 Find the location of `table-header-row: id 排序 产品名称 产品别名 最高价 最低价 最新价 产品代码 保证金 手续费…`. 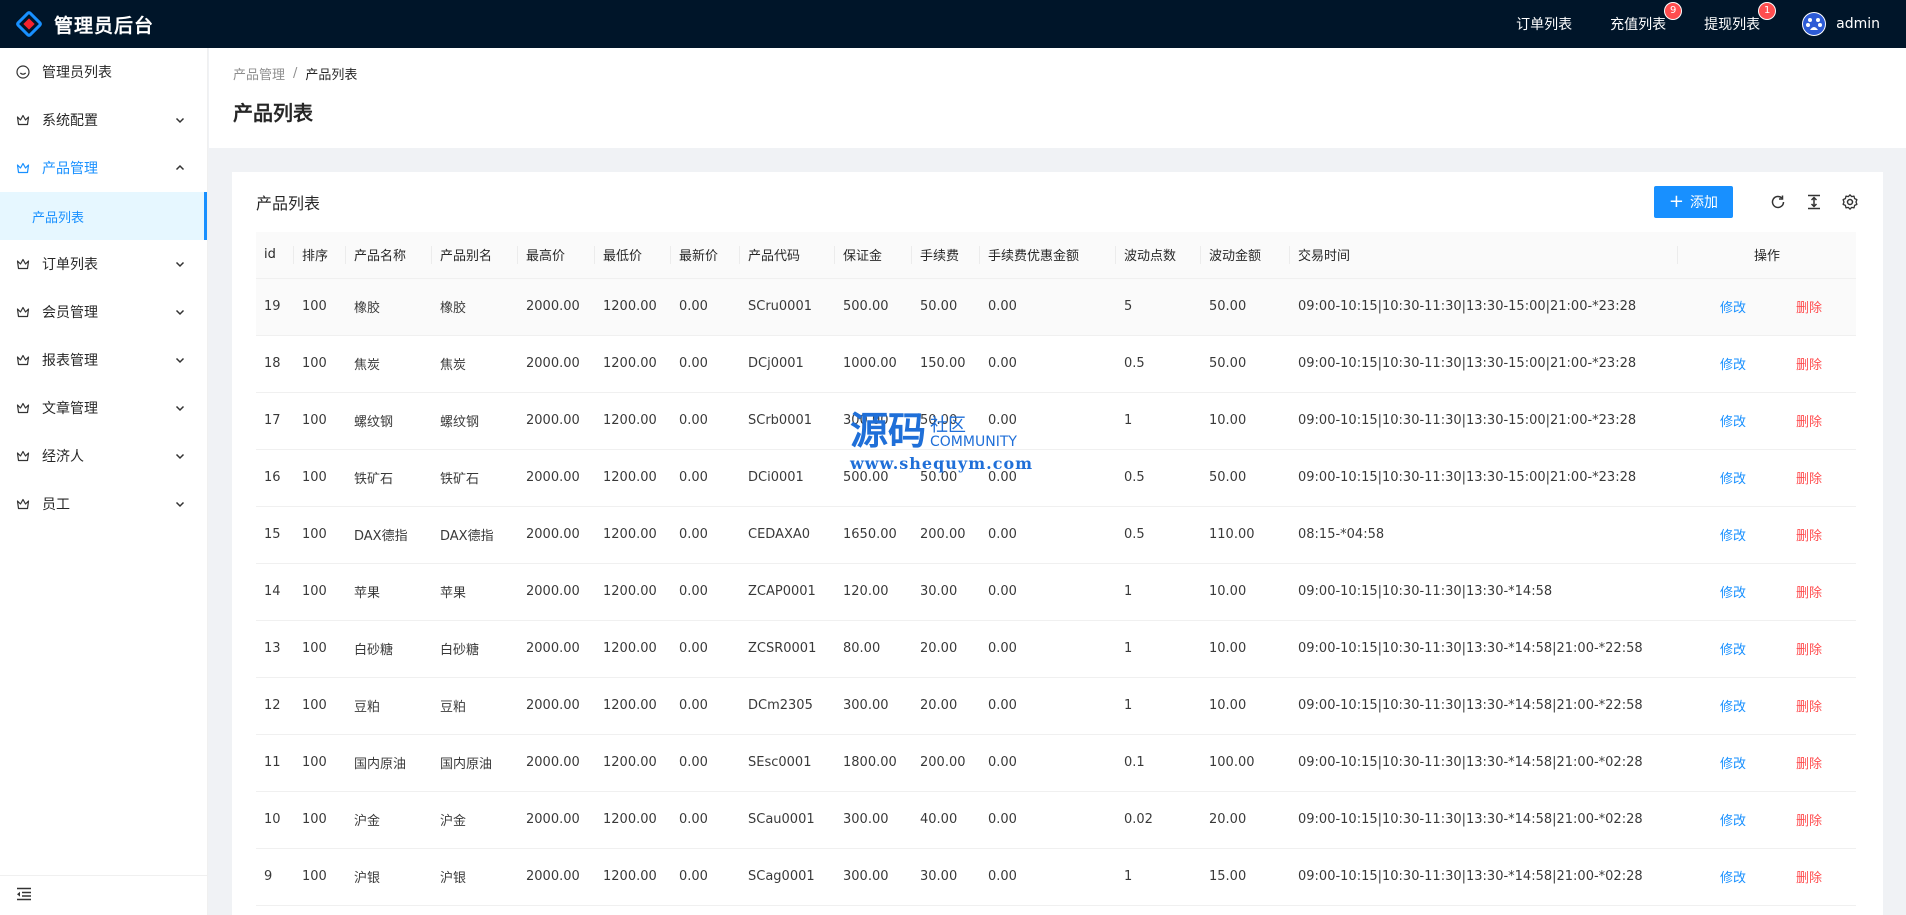

table-header-row: id 排序 产品名称 产品别名 最高价 最低价 最新价 产品代码 保证金 手续费… is located at coordinates (1056, 255).